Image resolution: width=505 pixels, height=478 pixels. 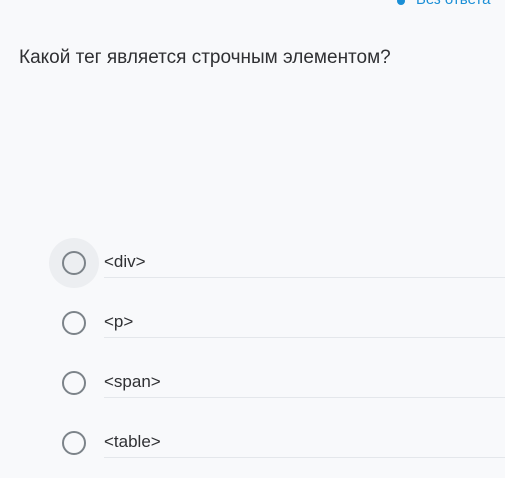 I want to click on status-label: Без ответа, so click(x=453, y=4).